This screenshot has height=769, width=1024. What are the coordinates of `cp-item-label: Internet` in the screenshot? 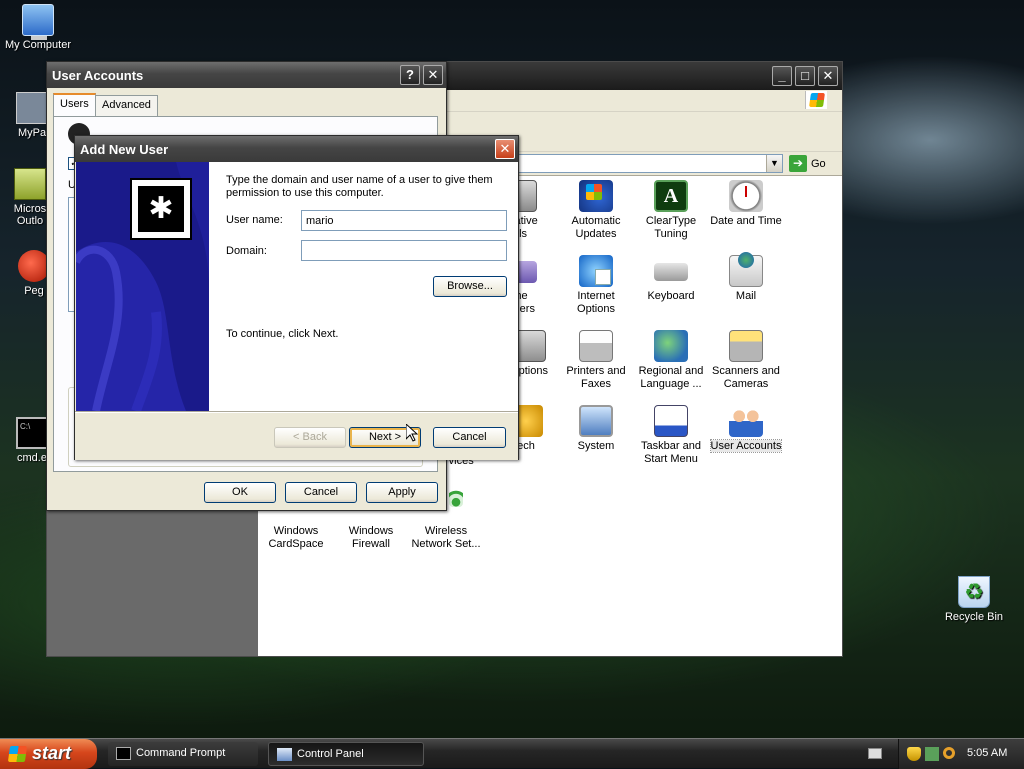 It's located at (596, 296).